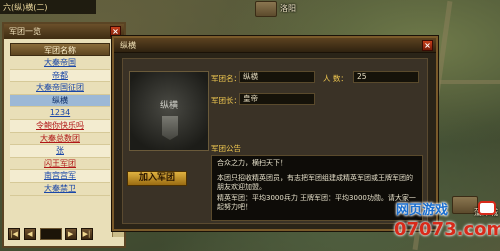 Image resolution: width=500 pixels, height=251 pixels. What do you see at coordinates (266, 9) in the screenshot?
I see `map-city-icon` at bounding box center [266, 9].